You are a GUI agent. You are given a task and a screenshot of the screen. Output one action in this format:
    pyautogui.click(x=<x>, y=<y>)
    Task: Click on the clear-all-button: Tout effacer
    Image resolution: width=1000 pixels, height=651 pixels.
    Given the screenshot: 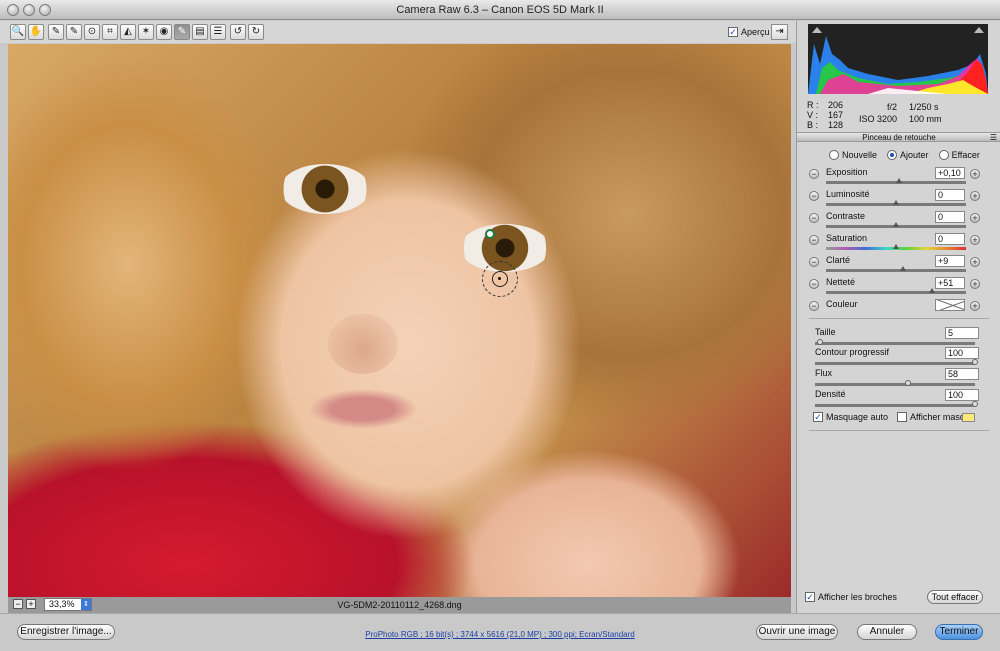 What is the action you would take?
    pyautogui.click(x=955, y=597)
    